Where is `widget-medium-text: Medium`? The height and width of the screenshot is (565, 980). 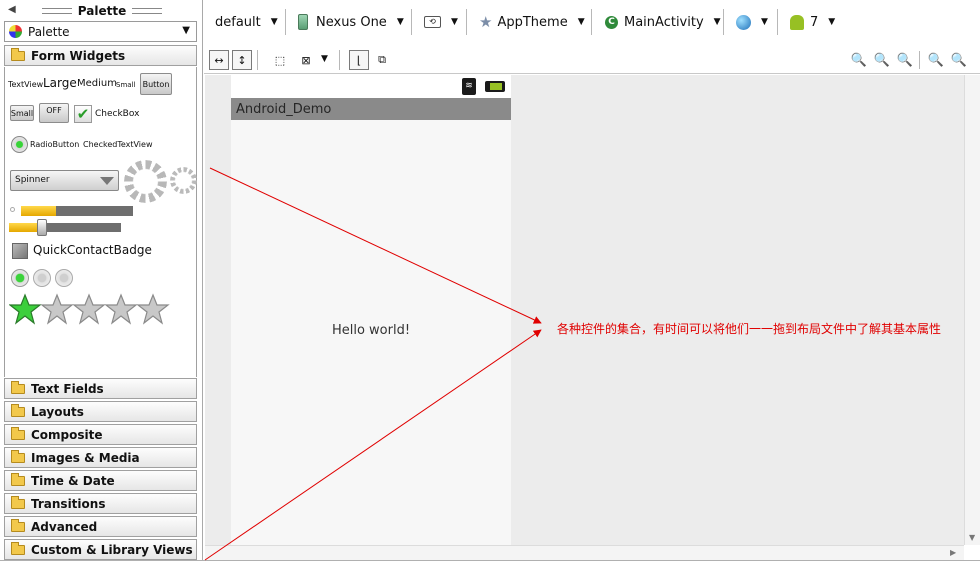
widget-medium-text: Medium is located at coordinates (97, 83).